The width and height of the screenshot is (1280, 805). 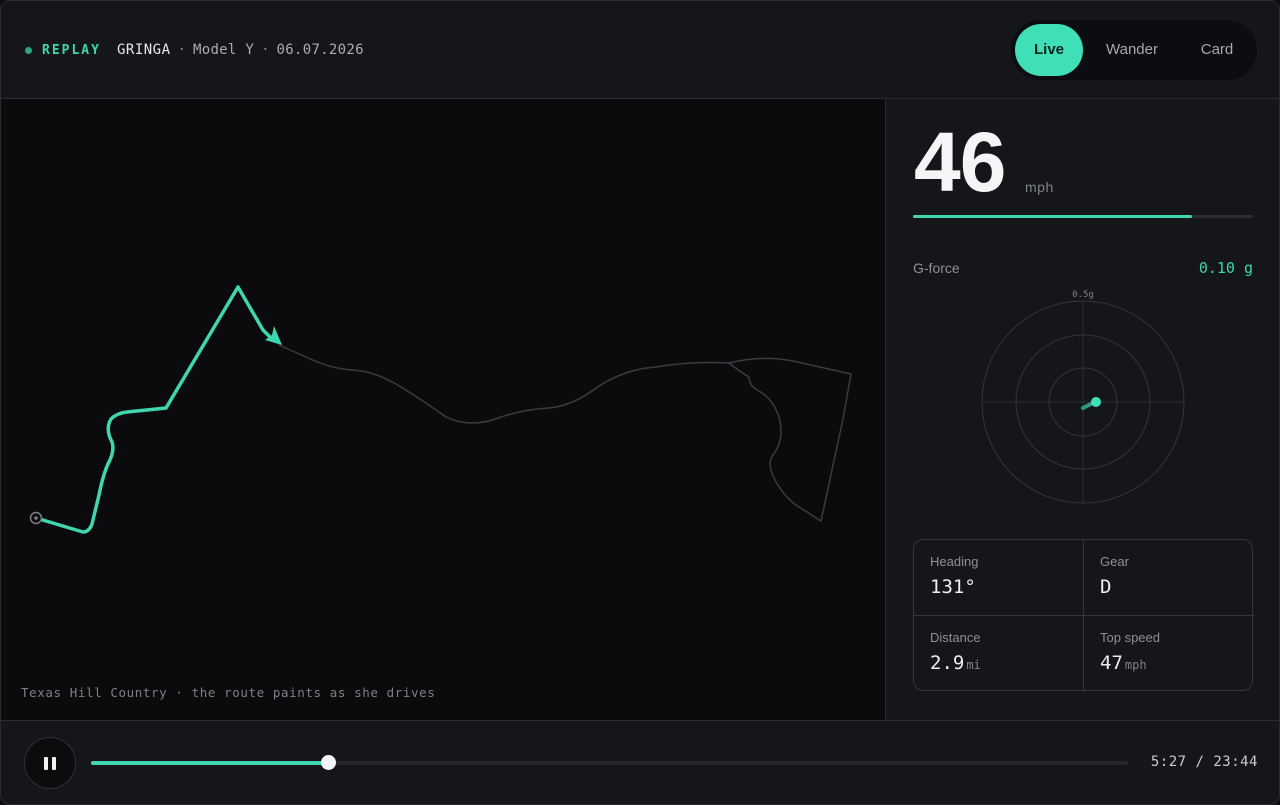 I want to click on mode-live-button: Live, so click(x=1049, y=50).